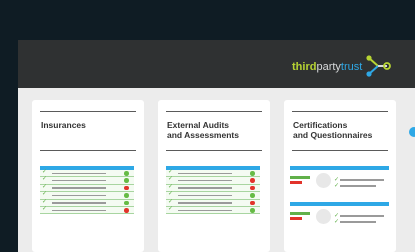 This screenshot has width=415, height=252. I want to click on insurance-table: ✓ ✓ ✓ ✓ ✓ ✓, so click(87, 190).